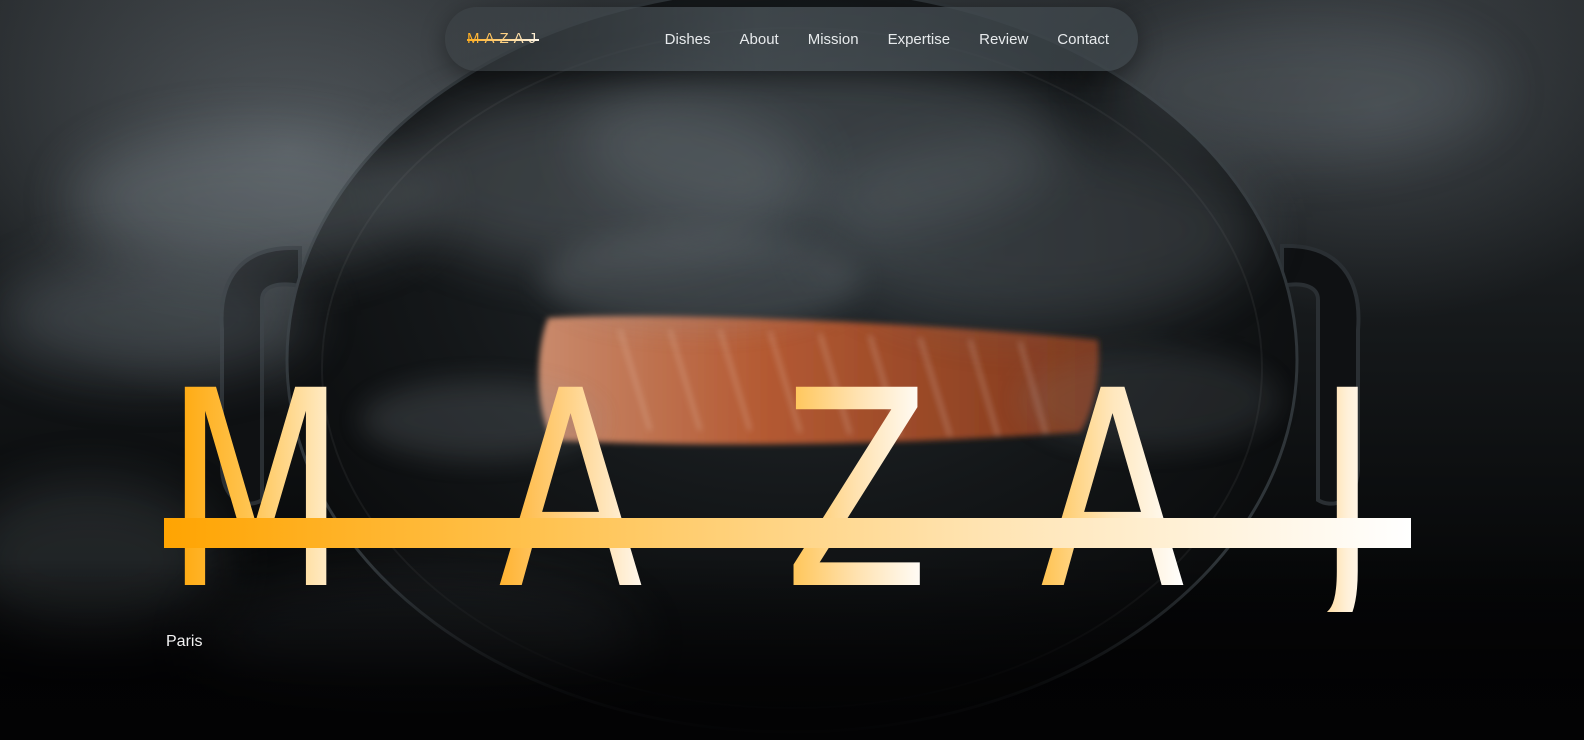  Describe the element at coordinates (688, 39) in the screenshot. I see `nav-link-dishes: Dishes` at that location.